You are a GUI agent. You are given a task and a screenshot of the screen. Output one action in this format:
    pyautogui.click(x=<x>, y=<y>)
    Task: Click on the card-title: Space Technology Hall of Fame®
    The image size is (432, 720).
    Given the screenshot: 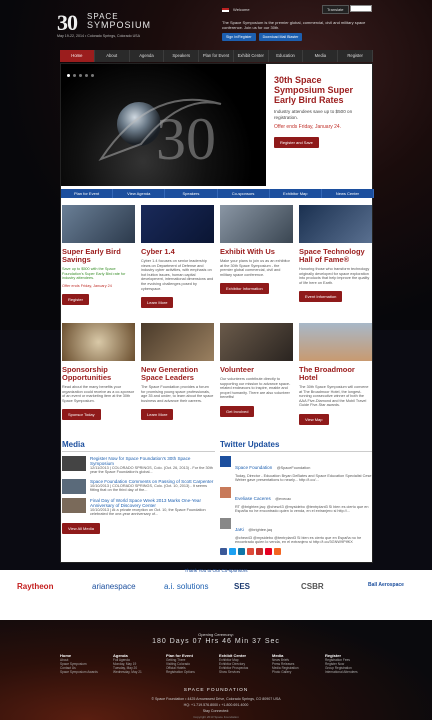 What is the action you would take?
    pyautogui.click(x=335, y=256)
    